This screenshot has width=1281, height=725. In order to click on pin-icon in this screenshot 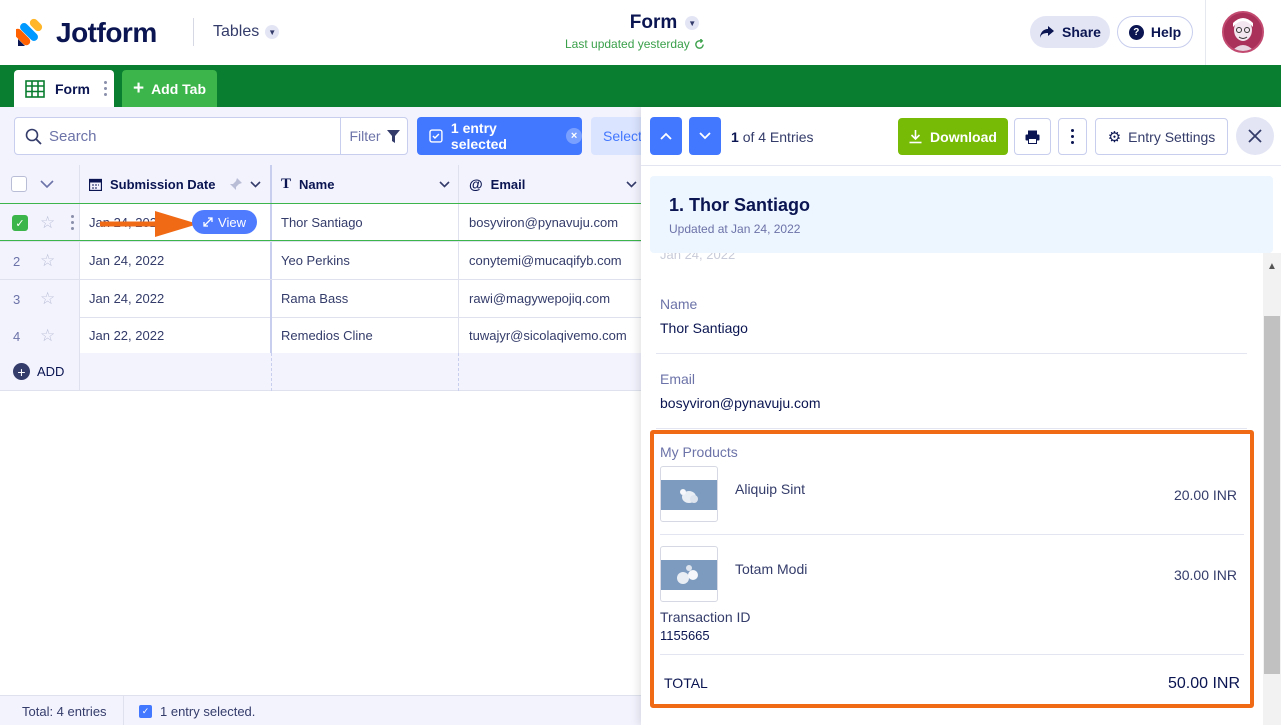, I will do `click(235, 184)`.